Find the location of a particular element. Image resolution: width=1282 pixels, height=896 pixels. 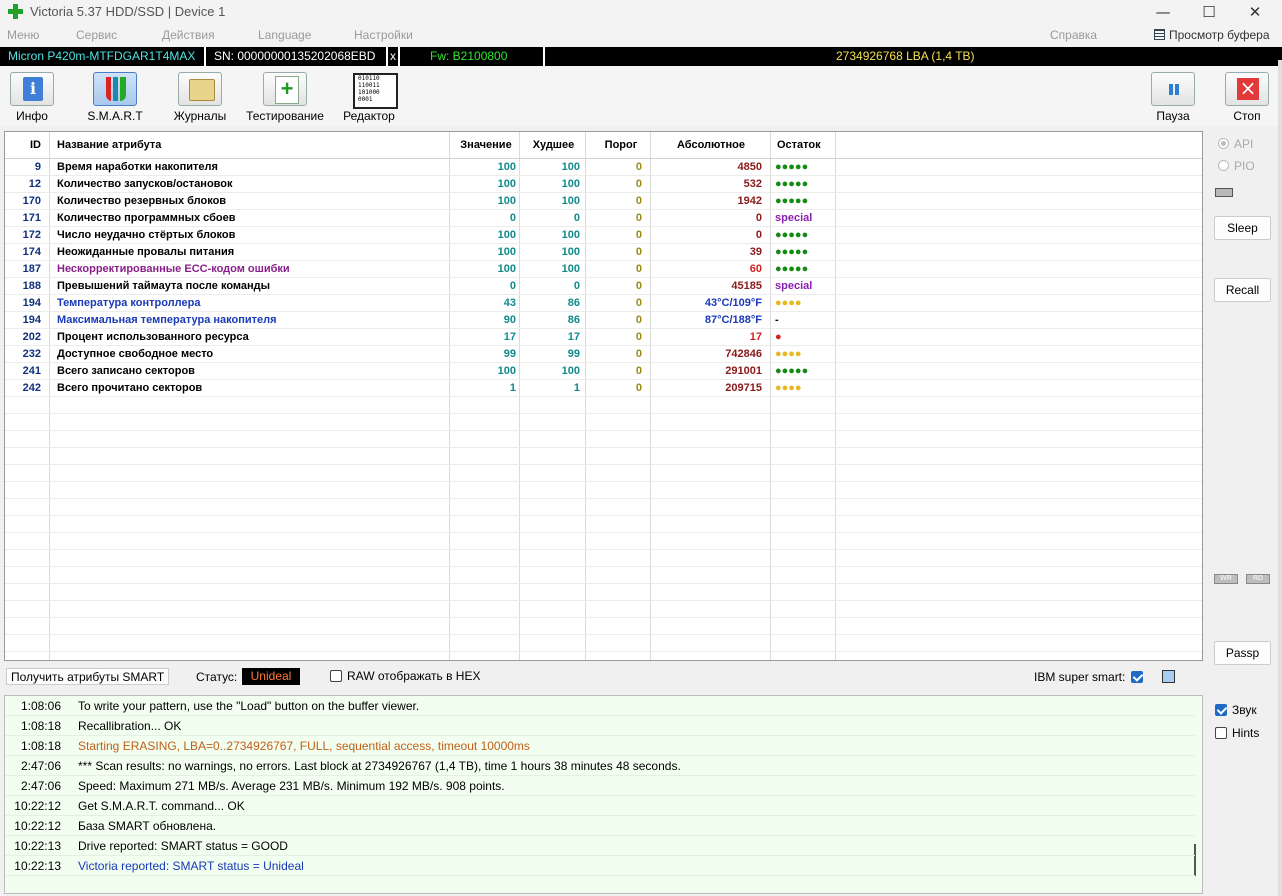

stop-button: Стоп is located at coordinates (1247, 99).